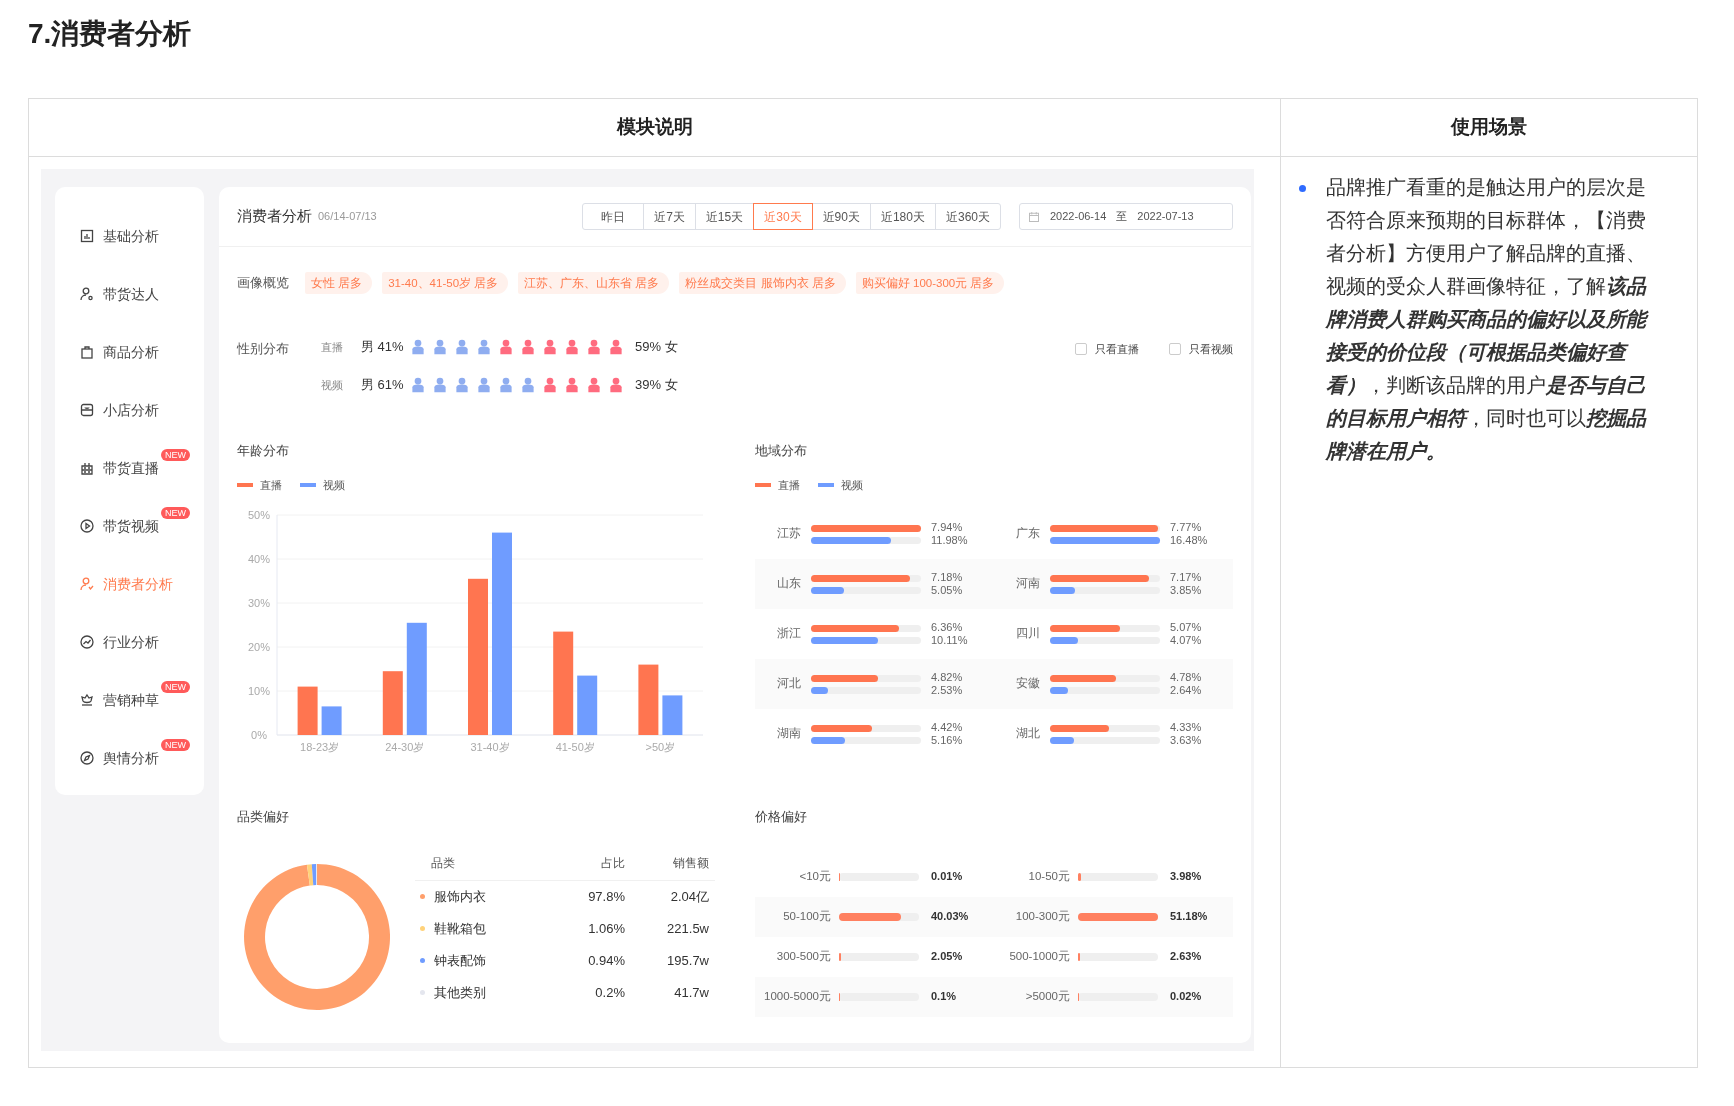  I want to click on tag: 女性 居多, so click(339, 283).